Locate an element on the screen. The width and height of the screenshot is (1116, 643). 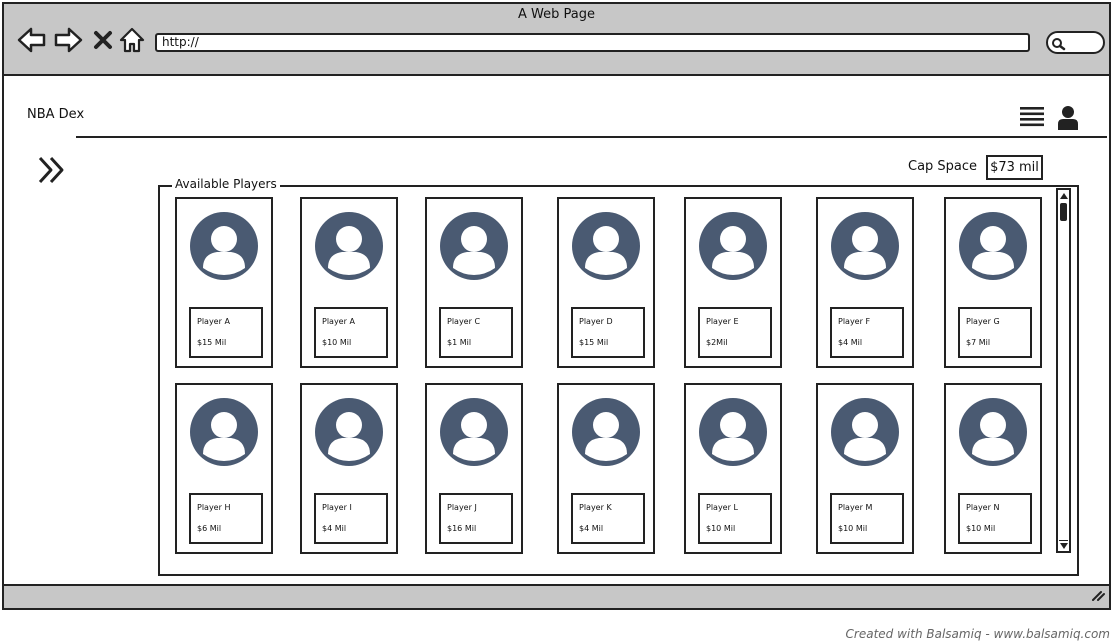
player-card: Player L $10 Mil is located at coordinates (733, 468).